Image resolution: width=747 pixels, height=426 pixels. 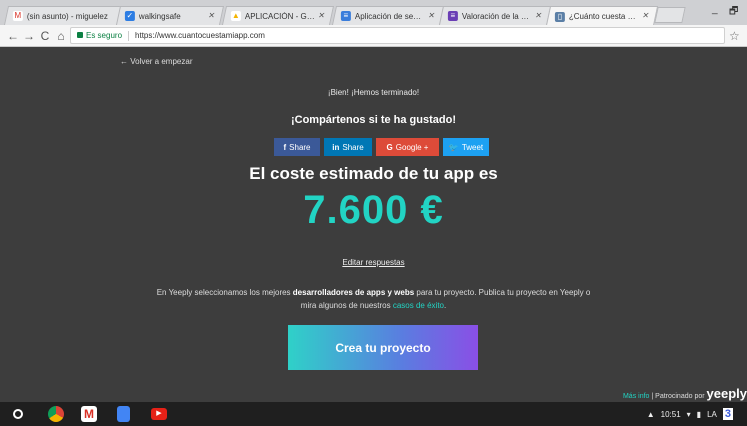 What do you see at coordinates (712, 414) in the screenshot?
I see `keyboard-layout: LA` at bounding box center [712, 414].